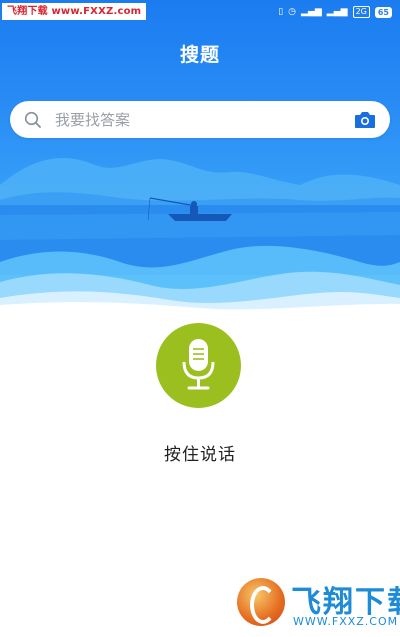  I want to click on vibrate-icon: ▯, so click(281, 12).